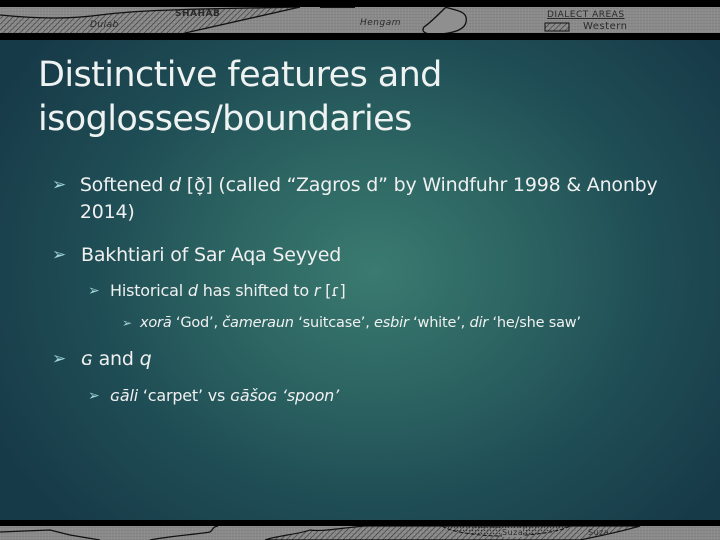 Image resolution: width=720 pixels, height=540 pixels. Describe the element at coordinates (149, 290) in the screenshot. I see `text-run: Historical` at that location.